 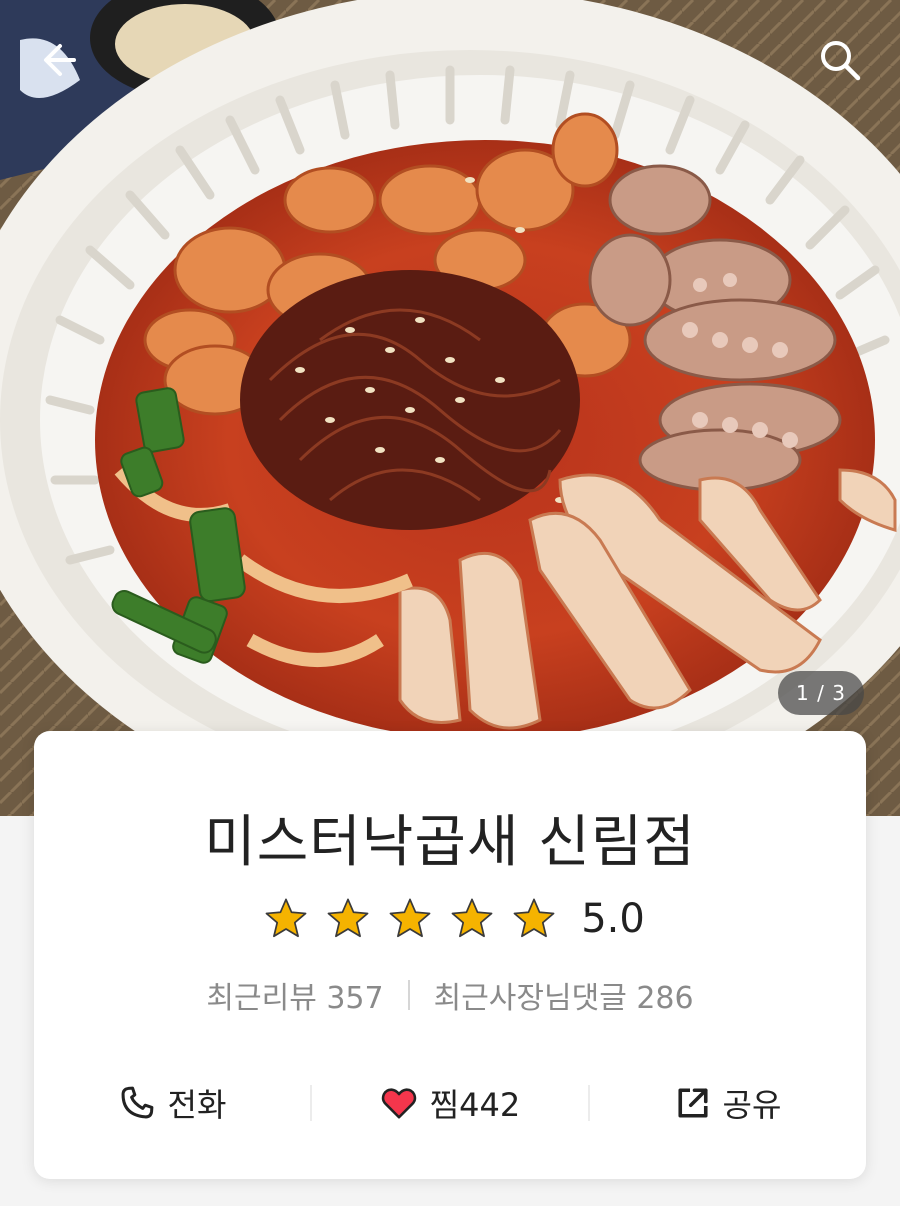 I want to click on share-button: 공유, so click(x=728, y=1103).